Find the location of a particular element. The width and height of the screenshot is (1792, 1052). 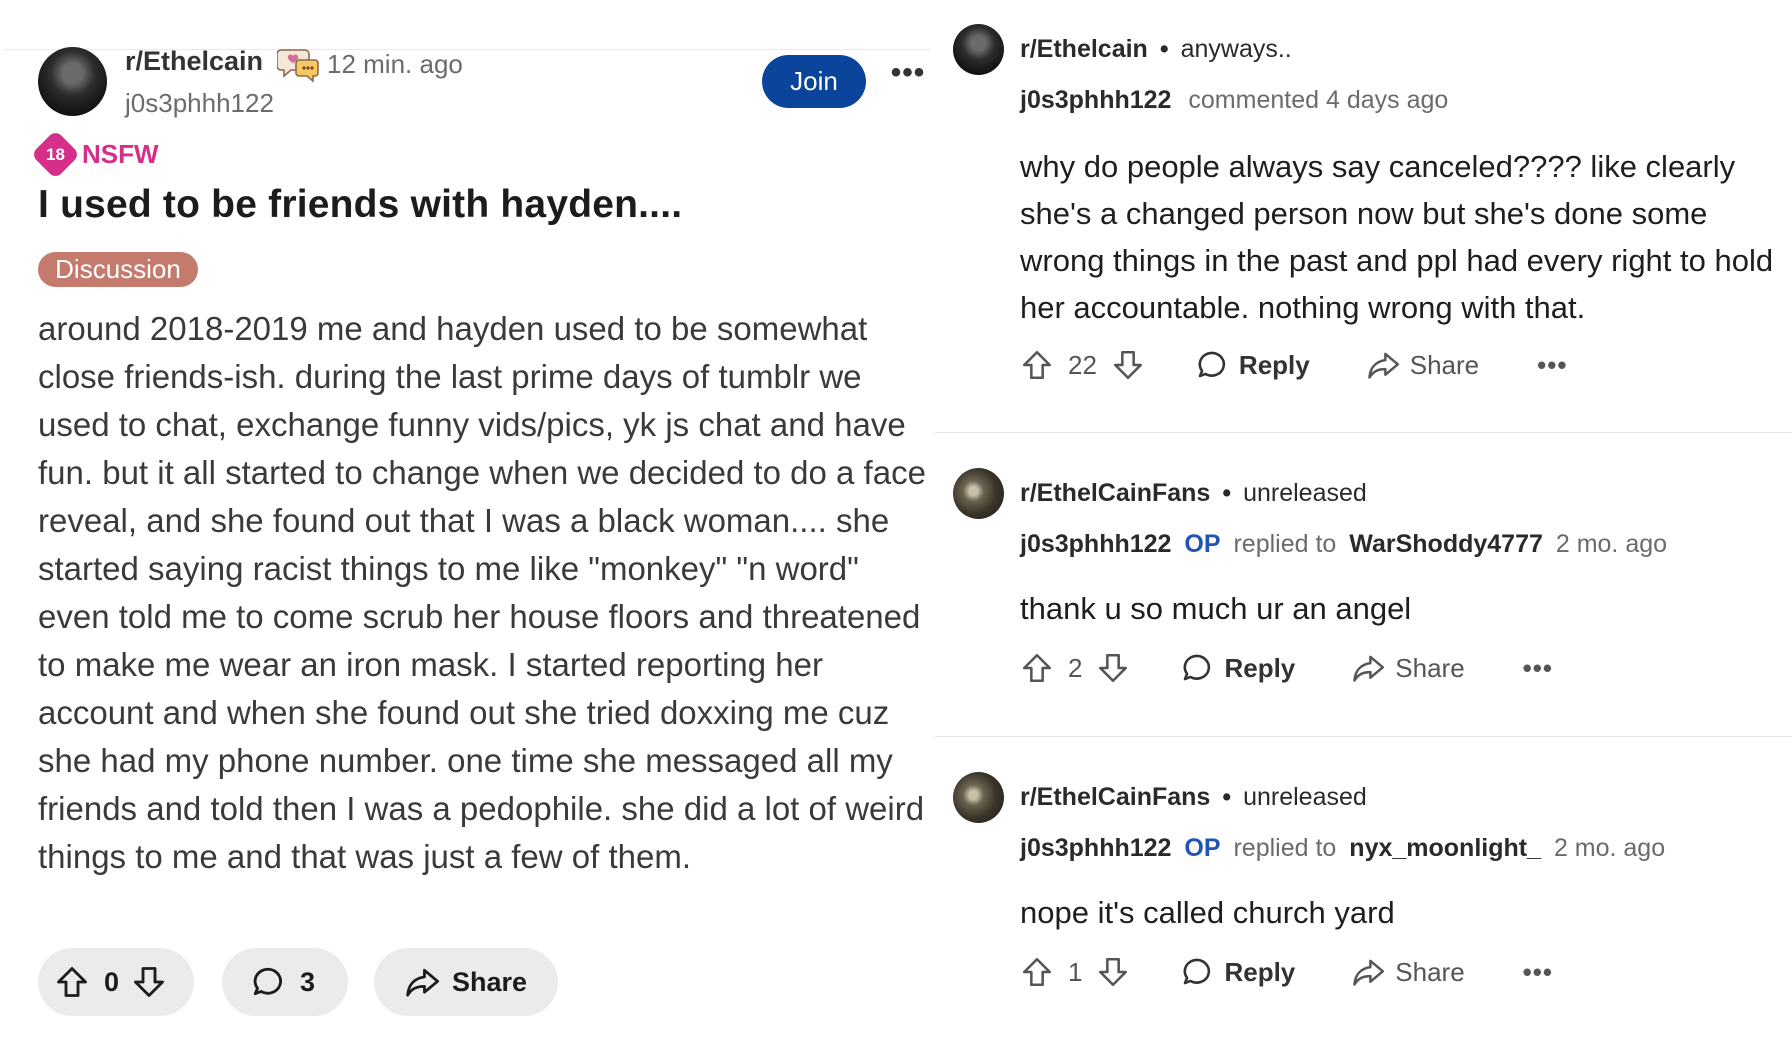

comment-vote-count: 1 is located at coordinates (1075, 971).